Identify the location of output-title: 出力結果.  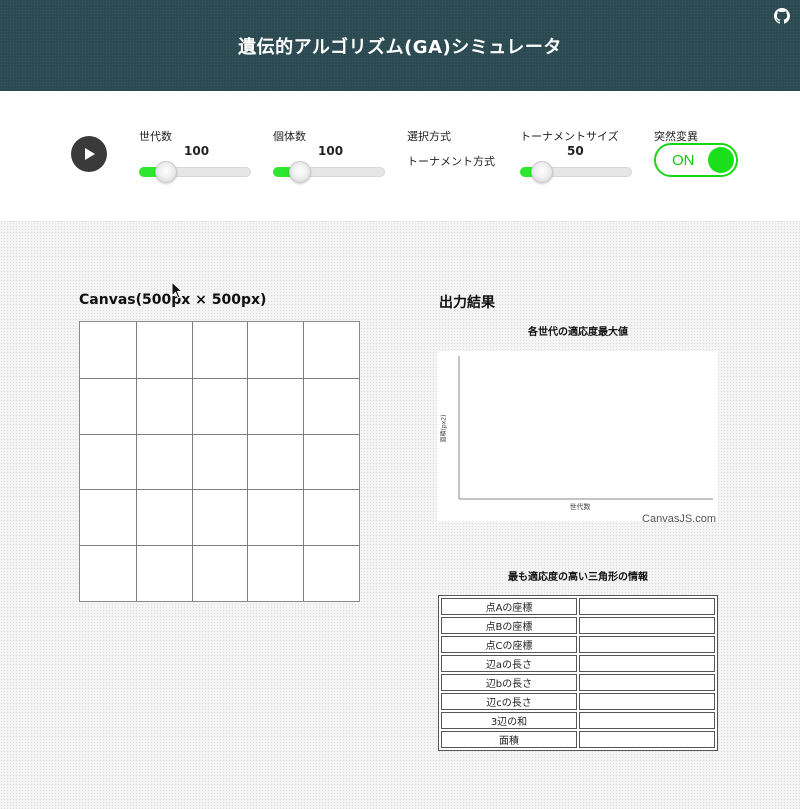
(467, 303).